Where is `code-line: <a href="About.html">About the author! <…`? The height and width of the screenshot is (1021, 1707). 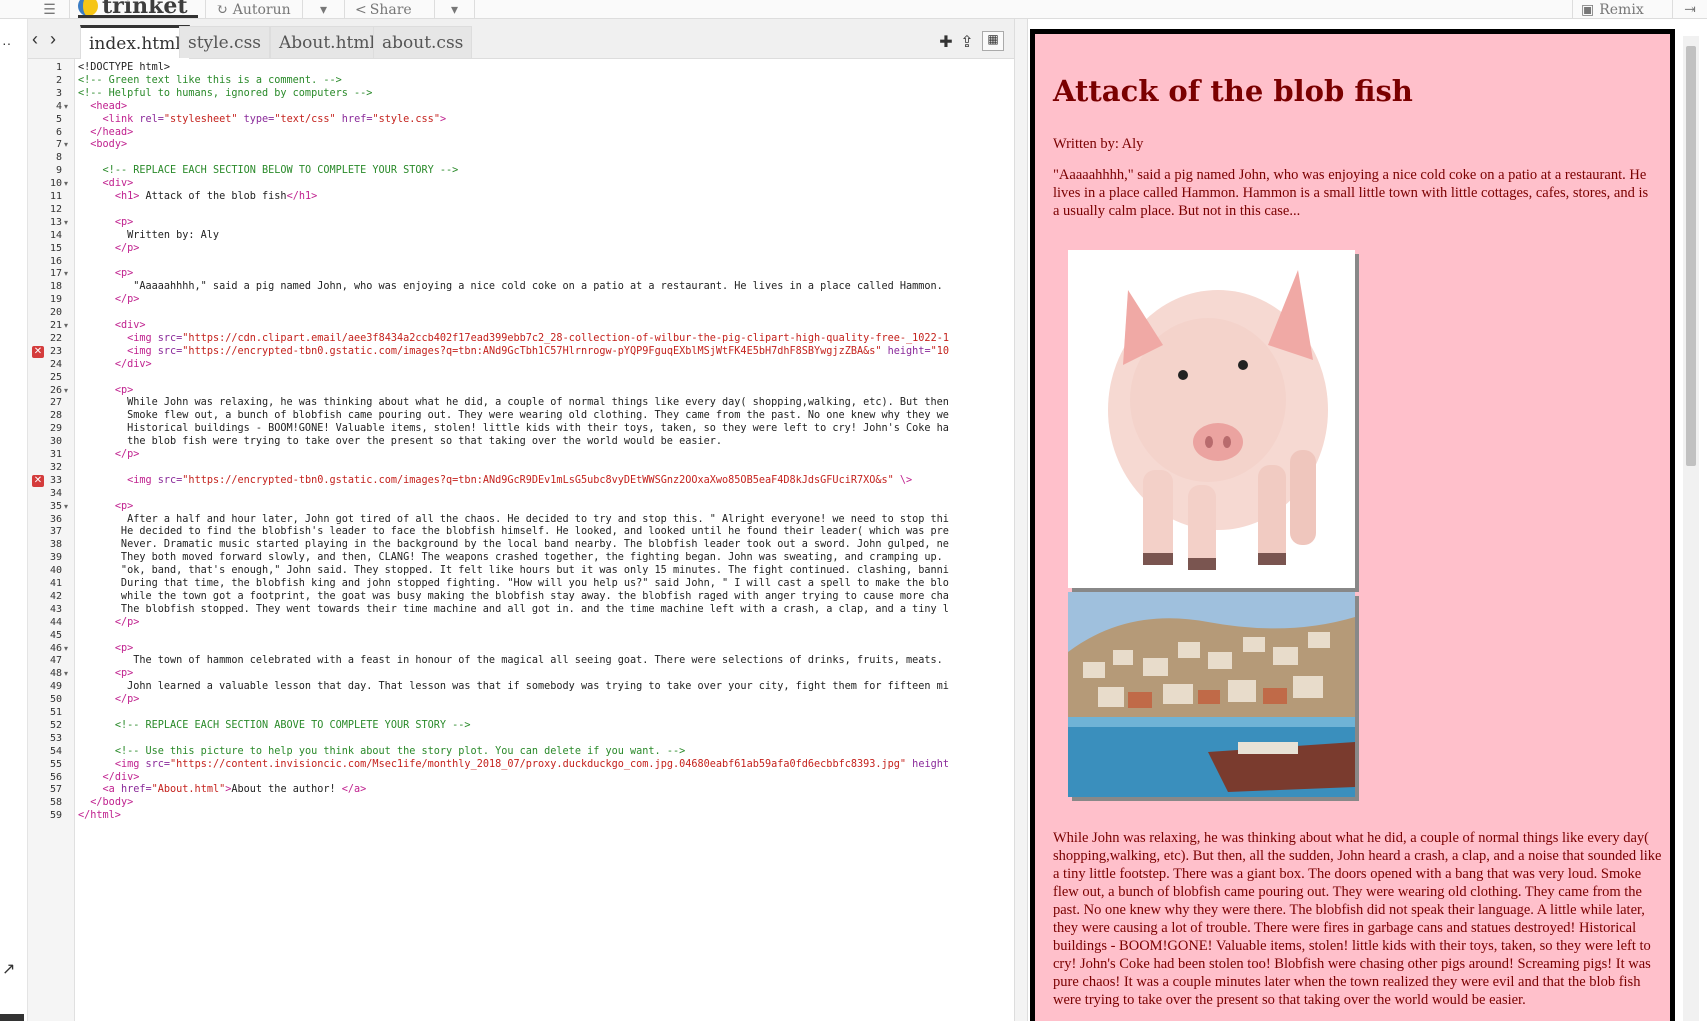
code-line: <a href="About.html">About the author! <… is located at coordinates (546, 790).